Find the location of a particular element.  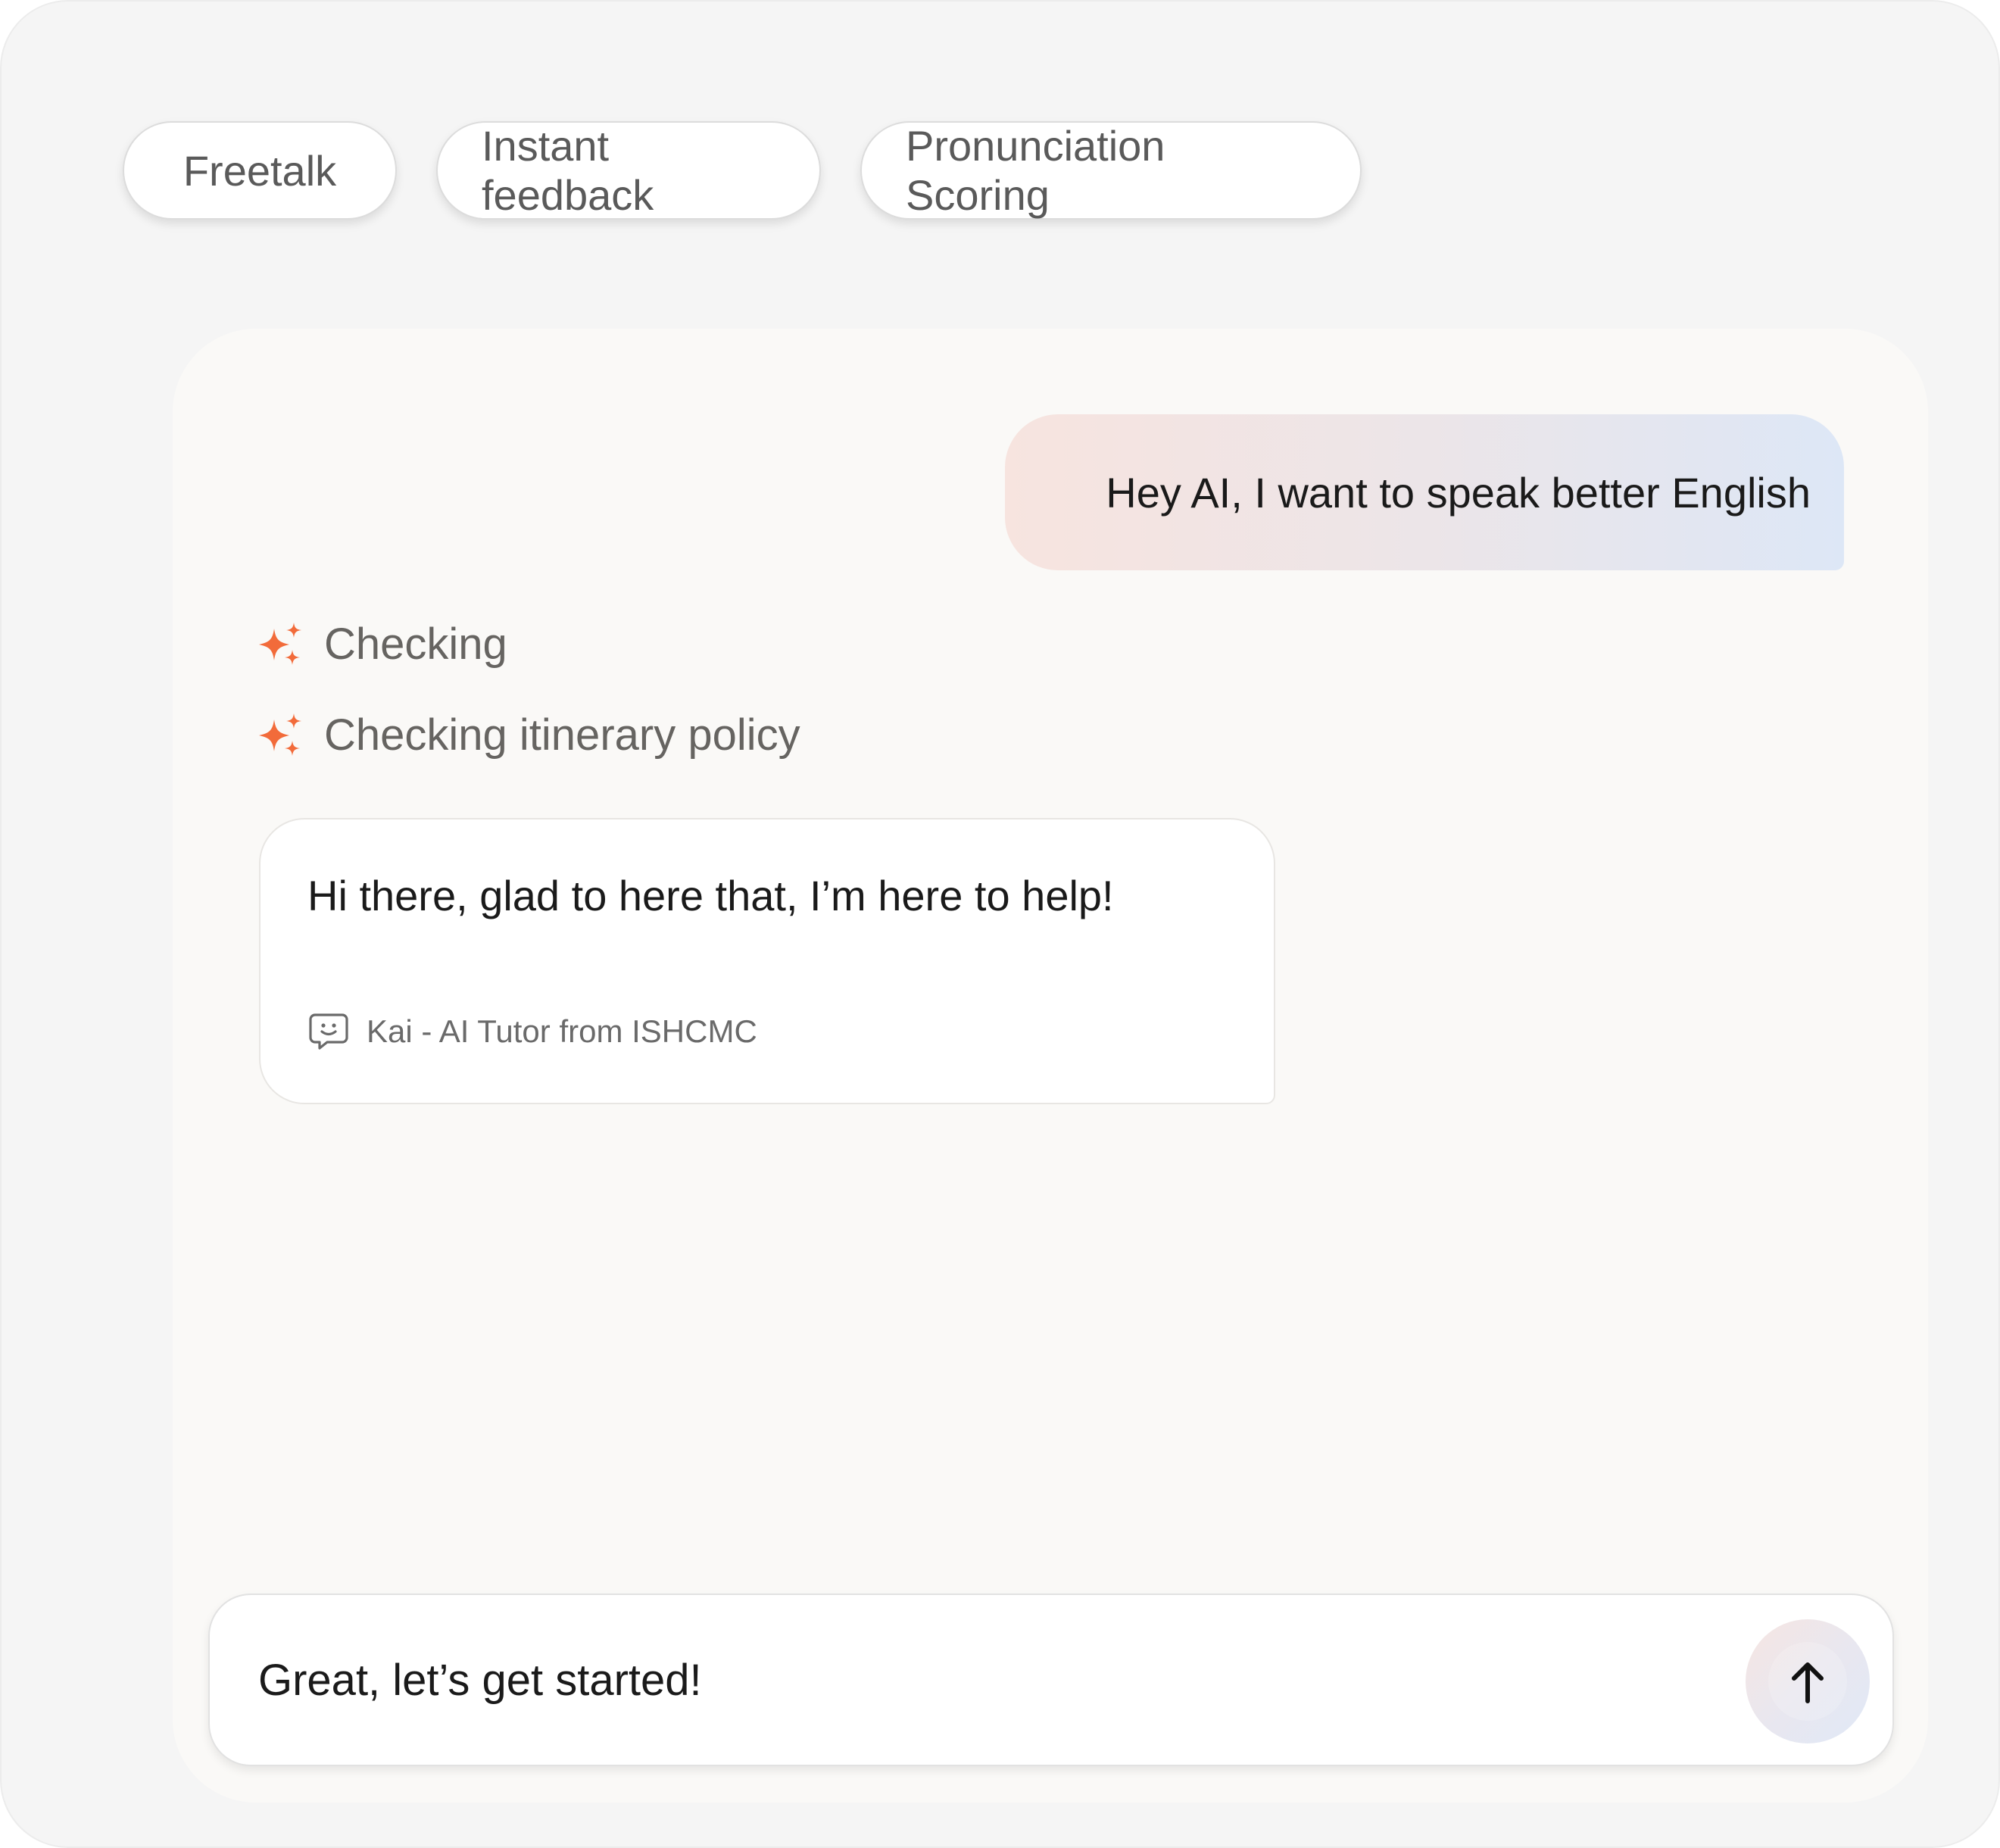

chip-instant-feedback: Instant feedback is located at coordinates (628, 170).